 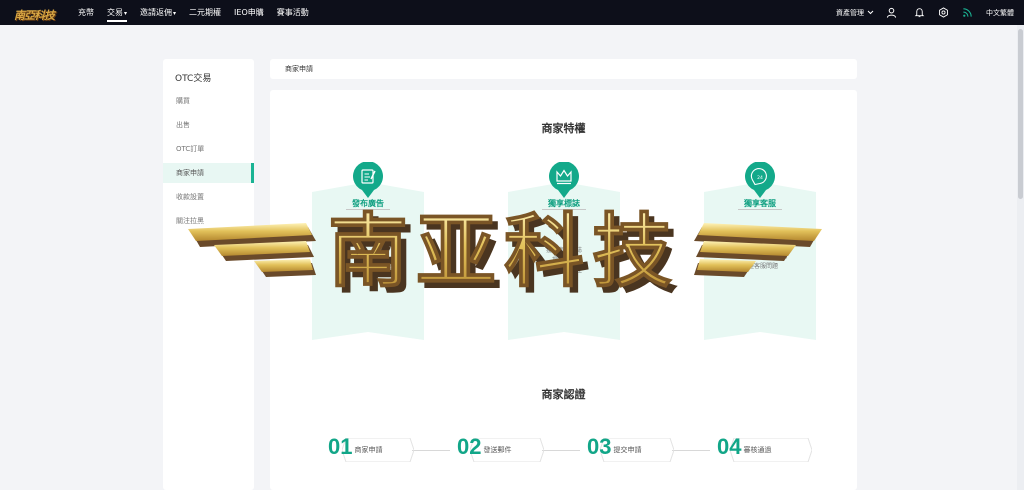 What do you see at coordinates (208, 173) in the screenshot?
I see `sidebar-item-merchant-application: 商家申請` at bounding box center [208, 173].